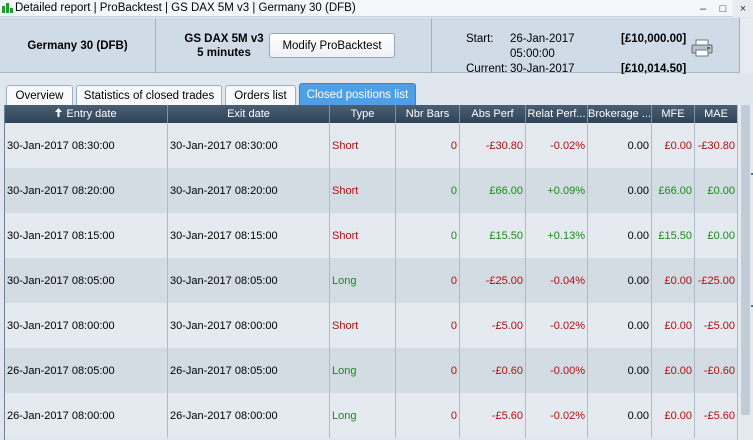 Image resolution: width=753 pixels, height=440 pixels. I want to click on exit-date-cell: 30-Jan-2017 08:15:00, so click(249, 235).